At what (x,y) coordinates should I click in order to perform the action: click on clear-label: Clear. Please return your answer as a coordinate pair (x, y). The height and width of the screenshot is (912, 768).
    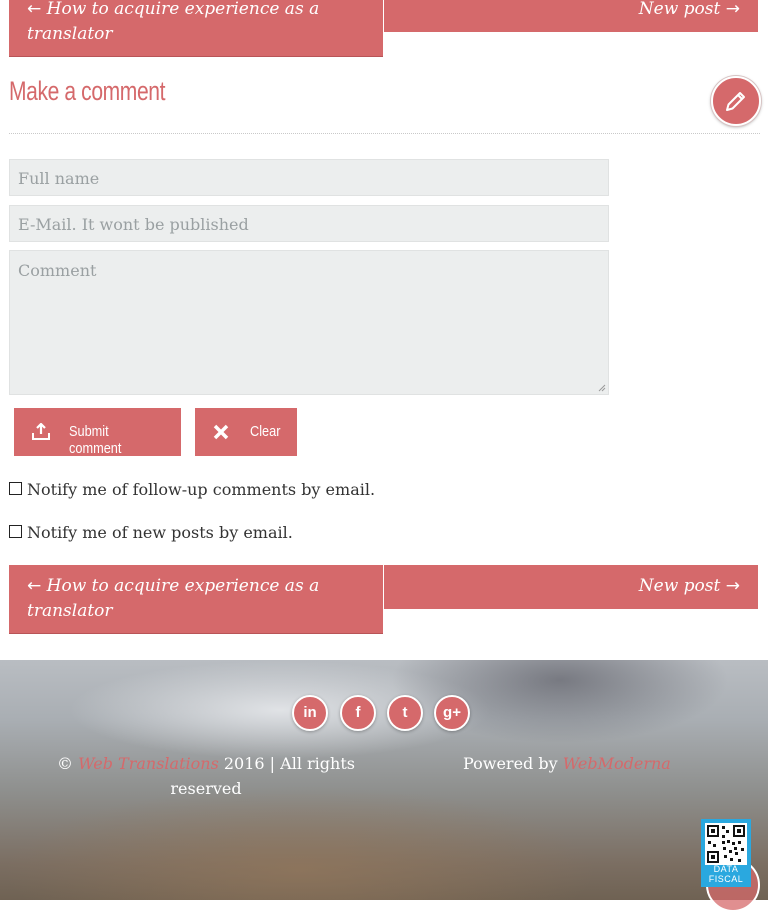
    Looking at the image, I should click on (265, 431).